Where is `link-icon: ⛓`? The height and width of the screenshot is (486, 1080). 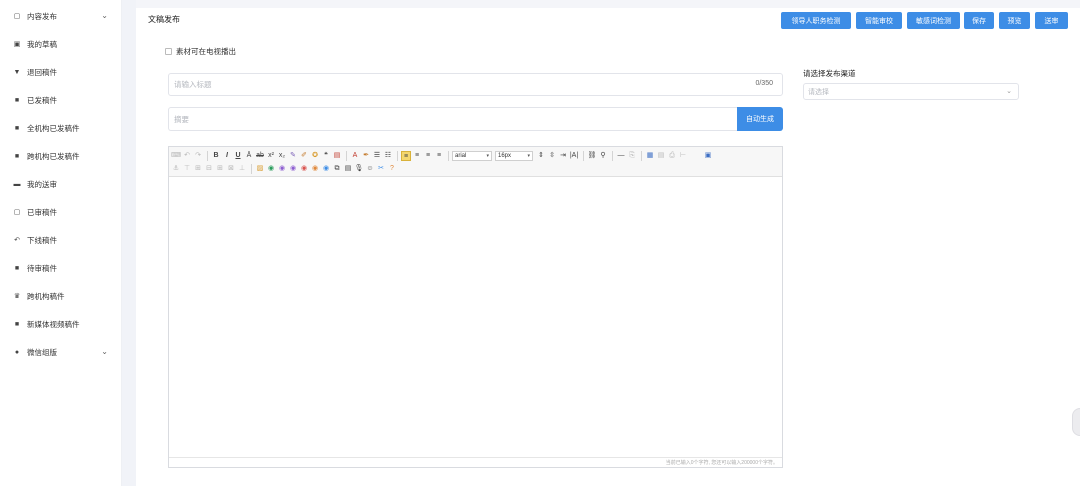
link-icon: ⛓ is located at coordinates (592, 156).